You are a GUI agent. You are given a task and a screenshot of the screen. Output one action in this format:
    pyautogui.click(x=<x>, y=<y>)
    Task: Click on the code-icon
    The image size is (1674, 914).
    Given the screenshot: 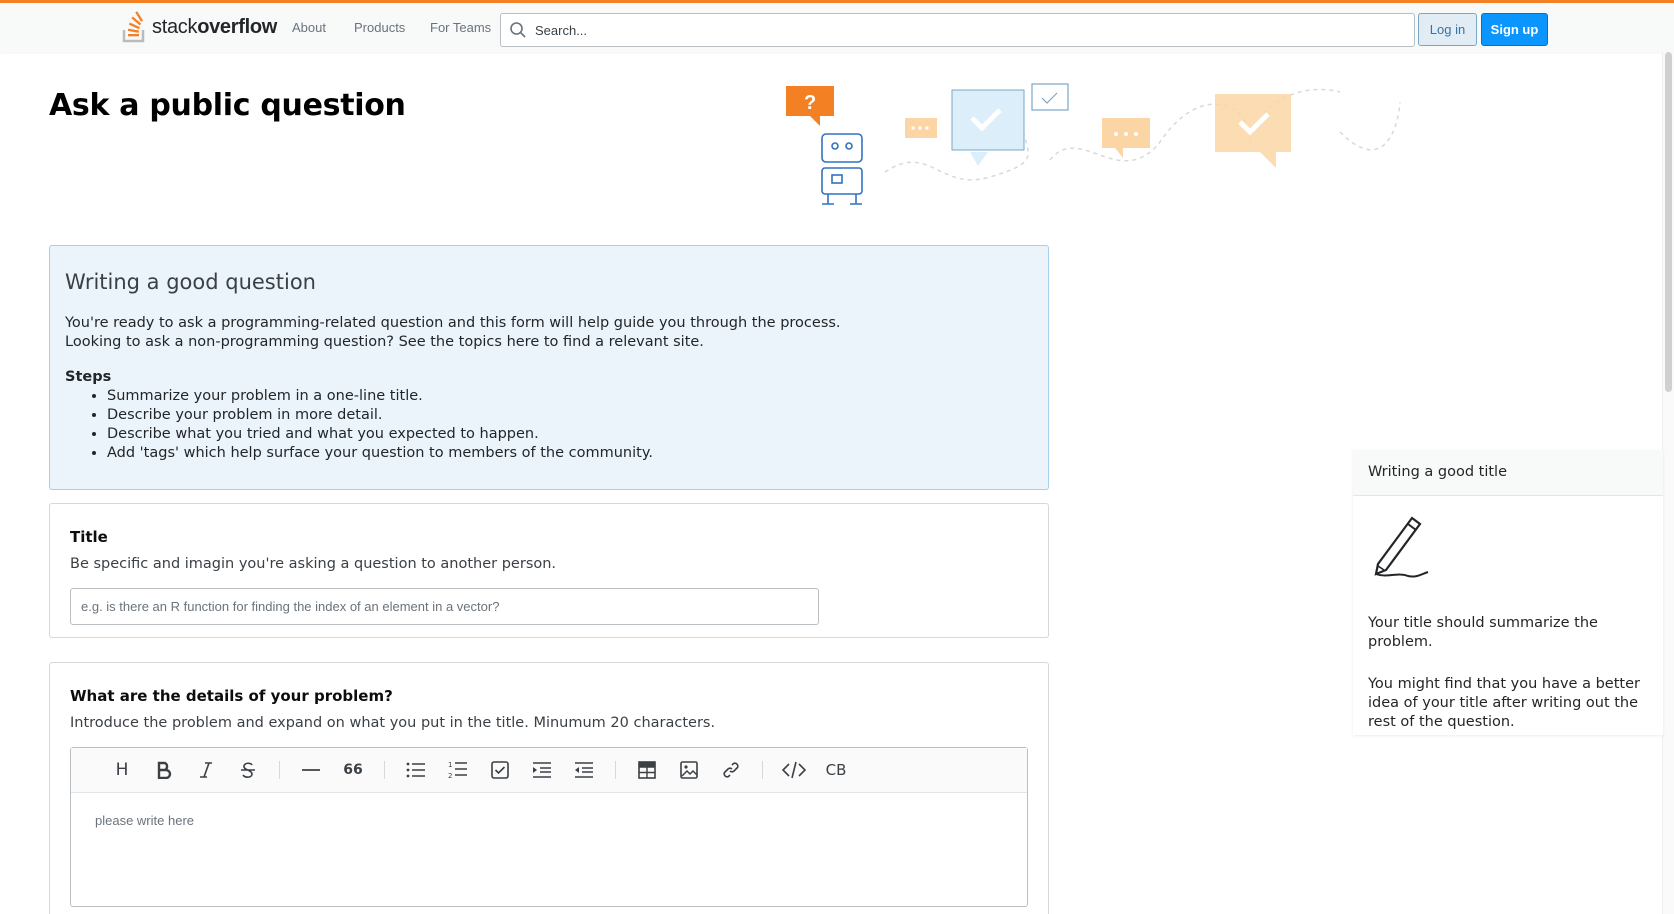 What is the action you would take?
    pyautogui.click(x=794, y=770)
    